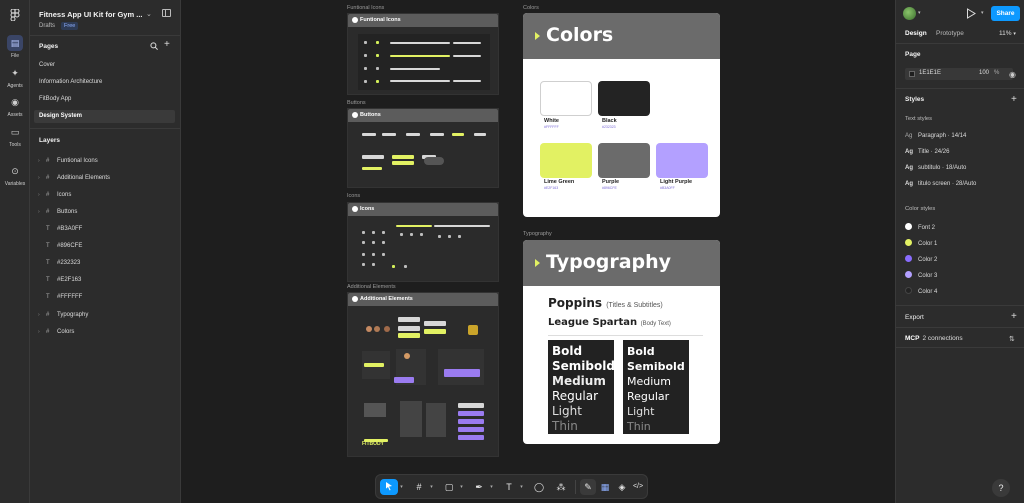 Image resolution: width=1024 pixels, height=503 pixels. What do you see at coordinates (108, 315) in the screenshot?
I see `layer-typography: › # Typography` at bounding box center [108, 315].